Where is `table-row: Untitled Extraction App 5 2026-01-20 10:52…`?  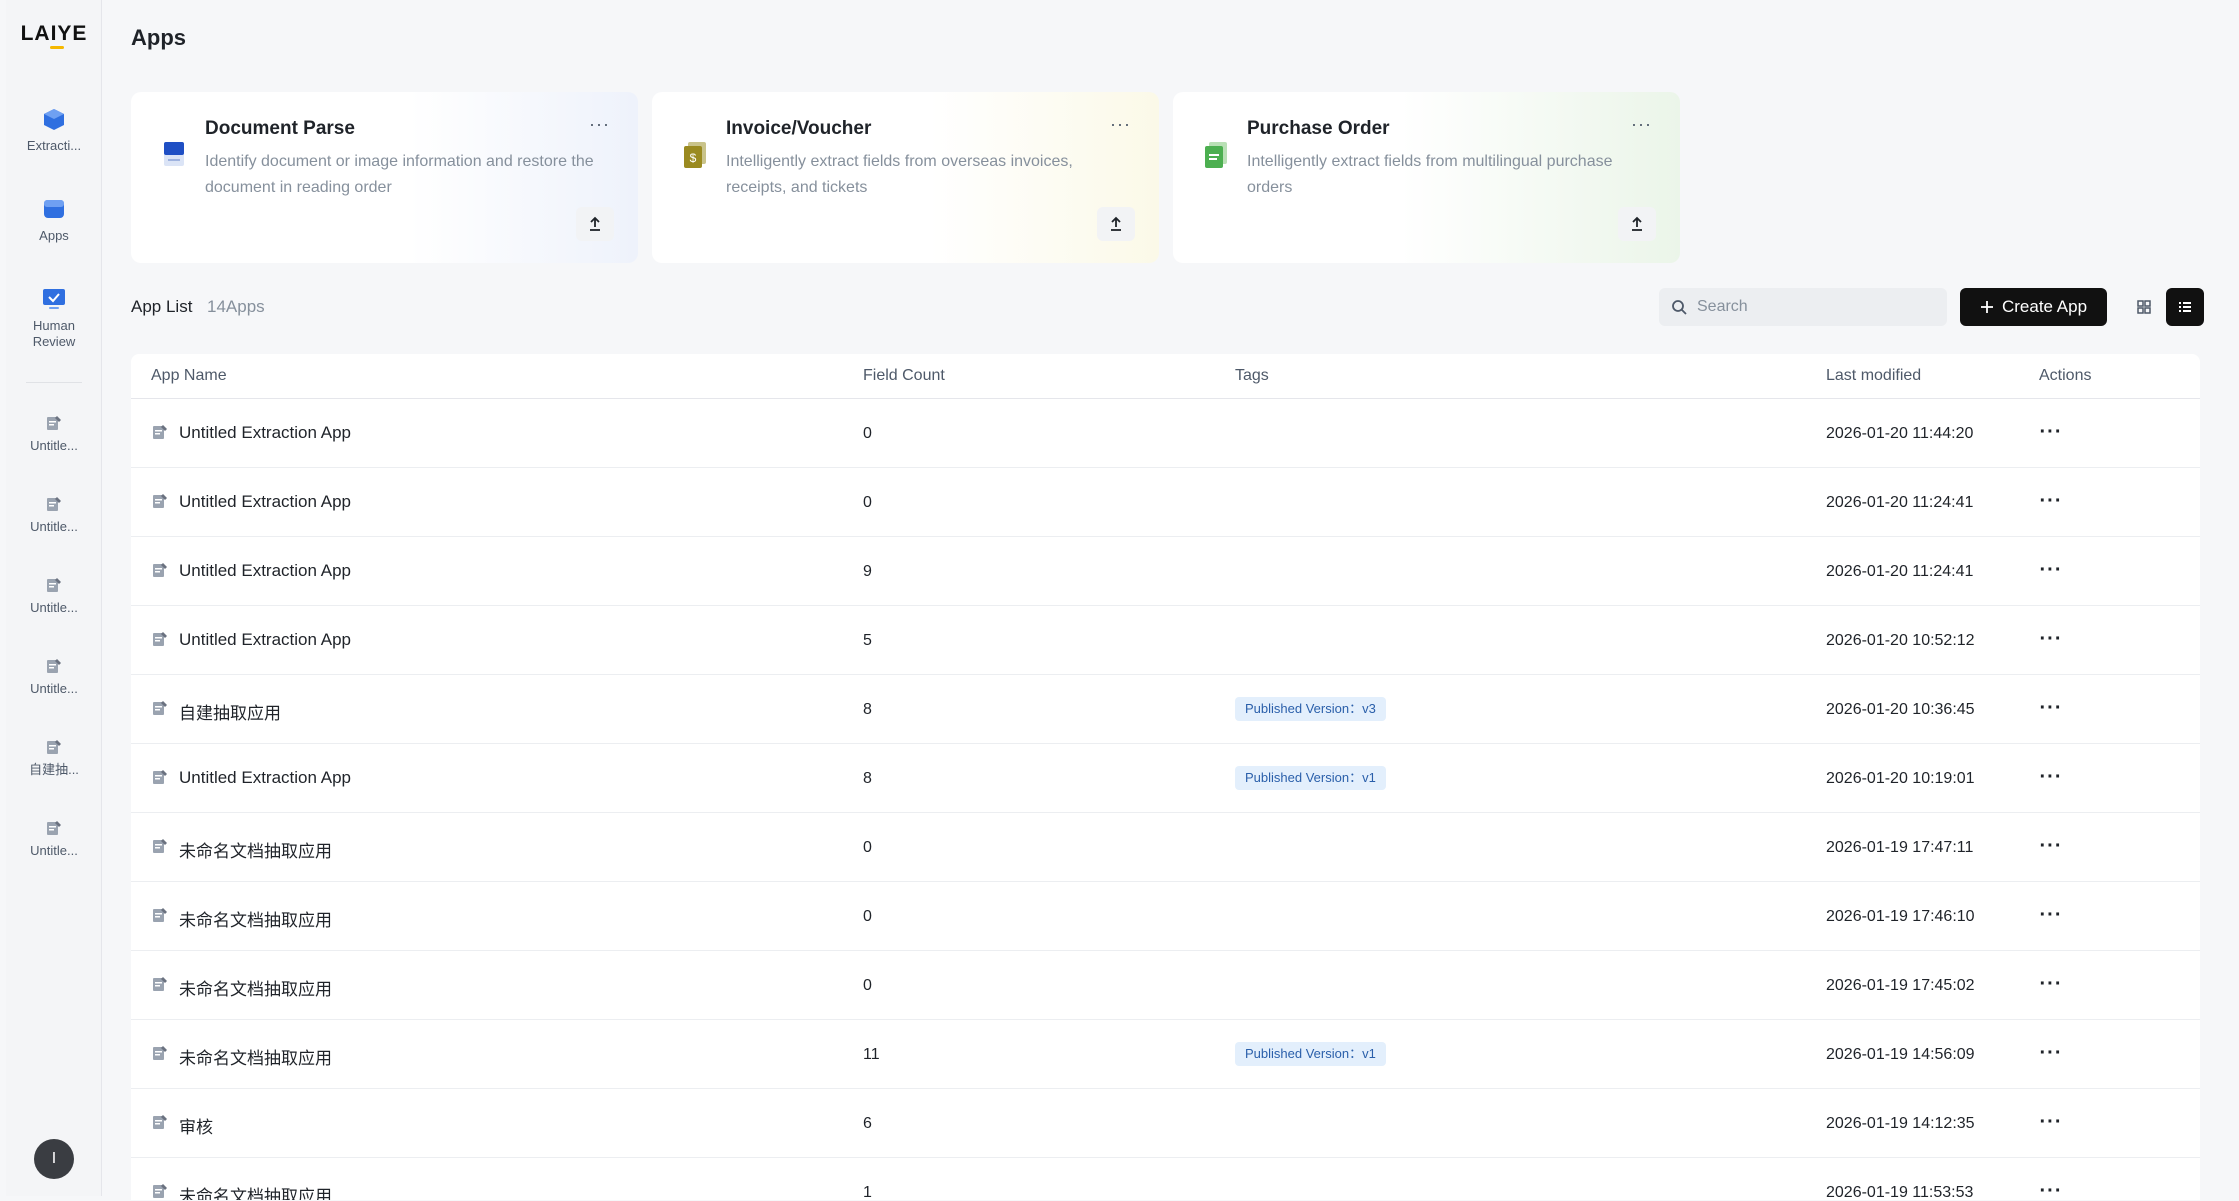 table-row: Untitled Extraction App 5 2026-01-20 10:52… is located at coordinates (1165, 640).